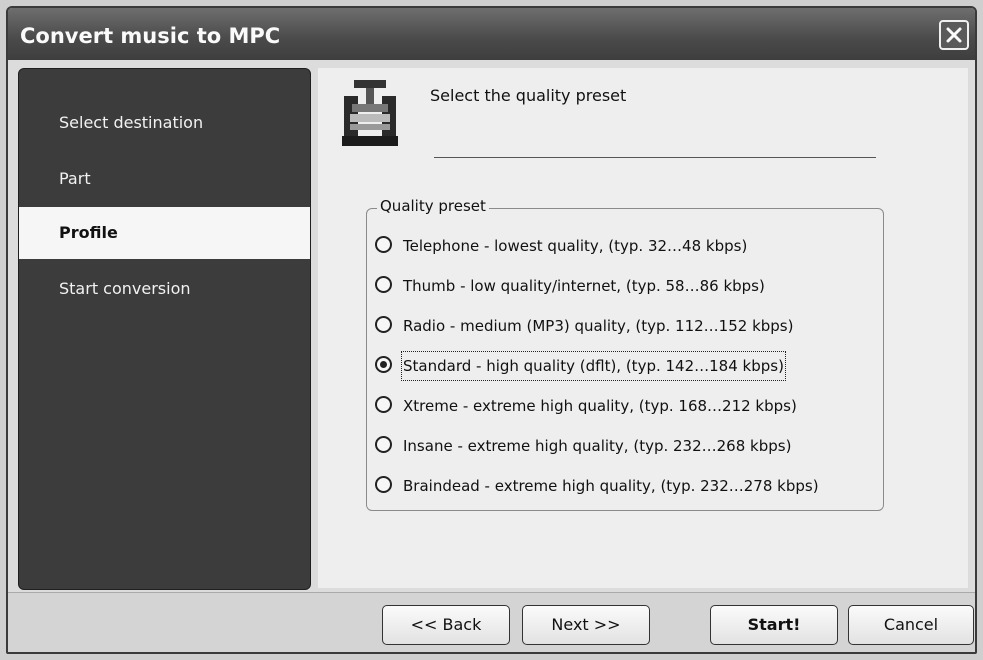 This screenshot has width=983, height=660. Describe the element at coordinates (150, 36) in the screenshot. I see `window-title: Convert music to MPC` at that location.